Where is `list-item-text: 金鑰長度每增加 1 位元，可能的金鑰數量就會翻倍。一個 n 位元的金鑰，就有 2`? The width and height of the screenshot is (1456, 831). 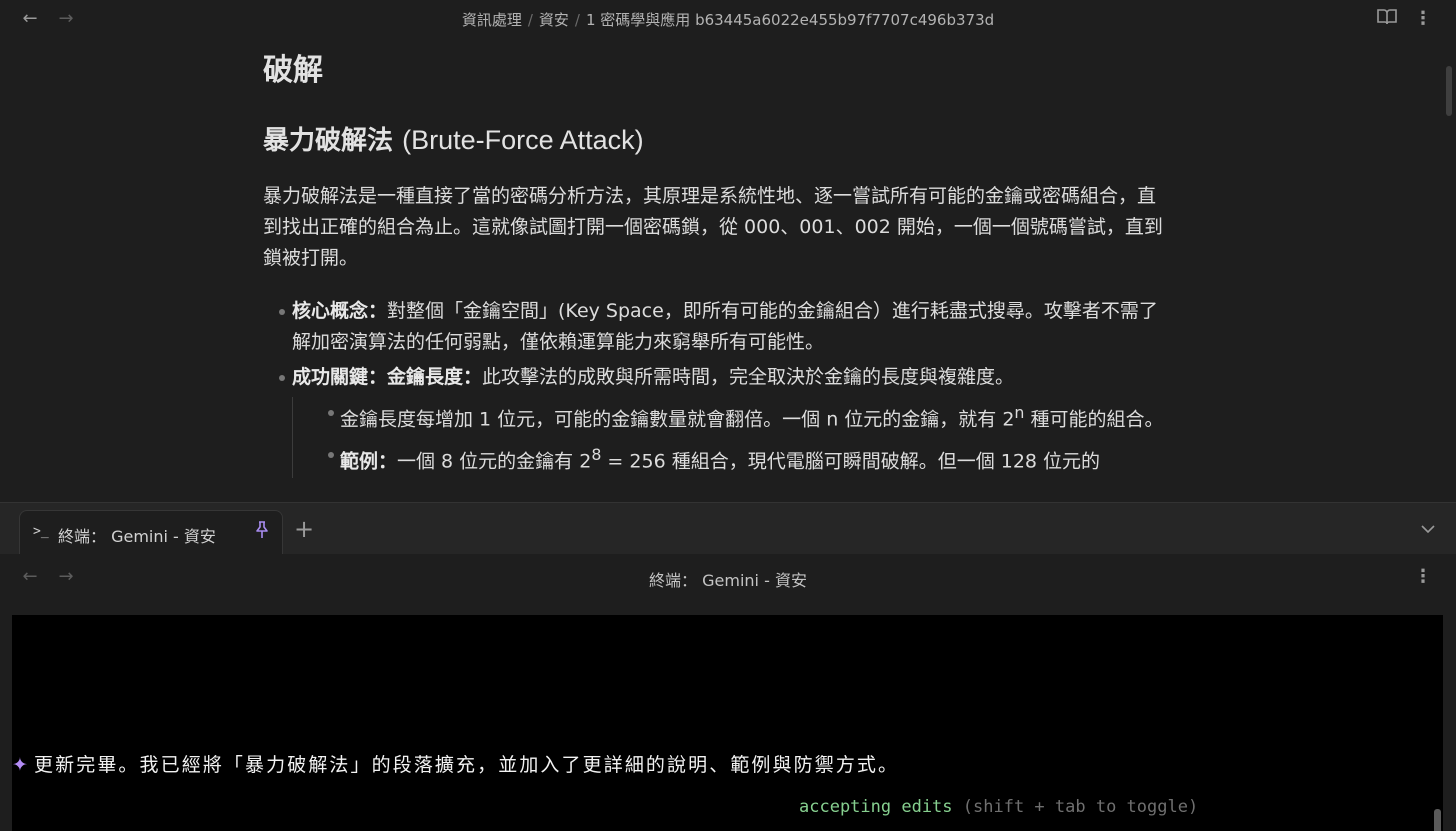 list-item-text: 金鑰長度每增加 1 位元，可能的金鑰數量就會翻倍。一個 n 位元的金鑰，就有 2 is located at coordinates (677, 419).